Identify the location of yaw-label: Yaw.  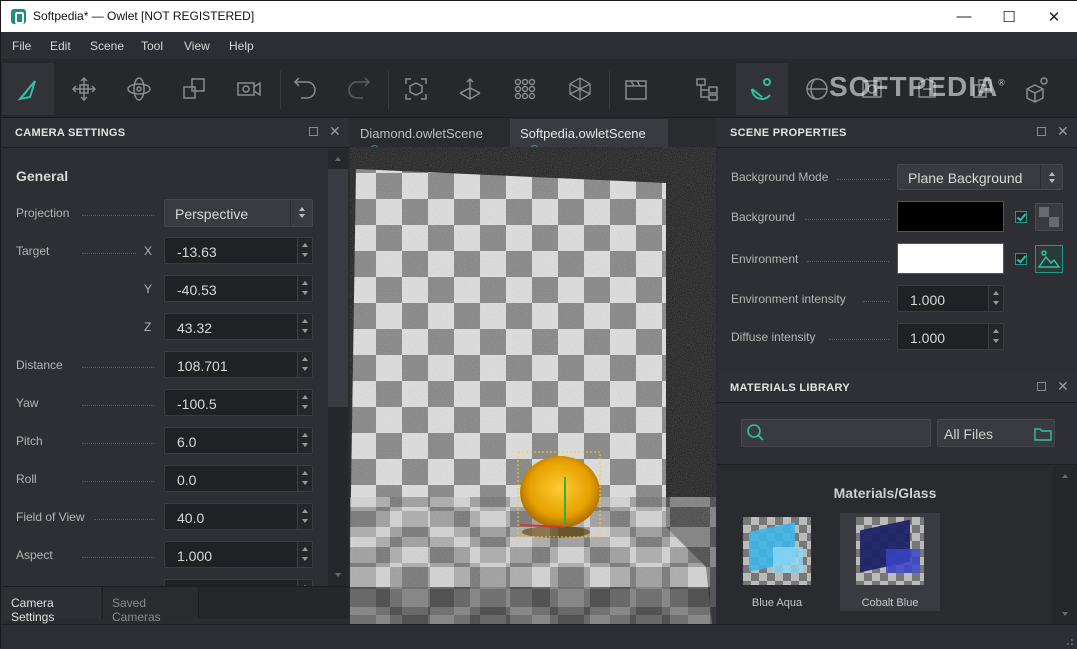
(27, 403).